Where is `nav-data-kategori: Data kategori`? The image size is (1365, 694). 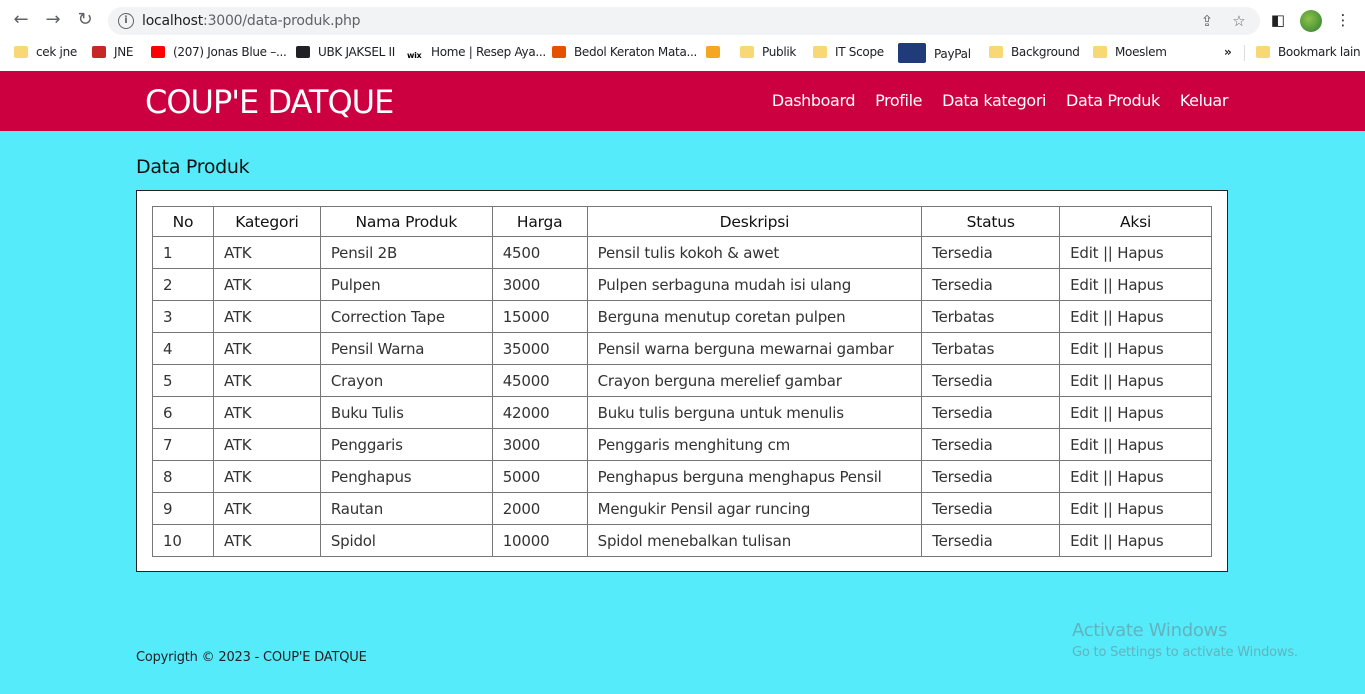 nav-data-kategori: Data kategori is located at coordinates (994, 100).